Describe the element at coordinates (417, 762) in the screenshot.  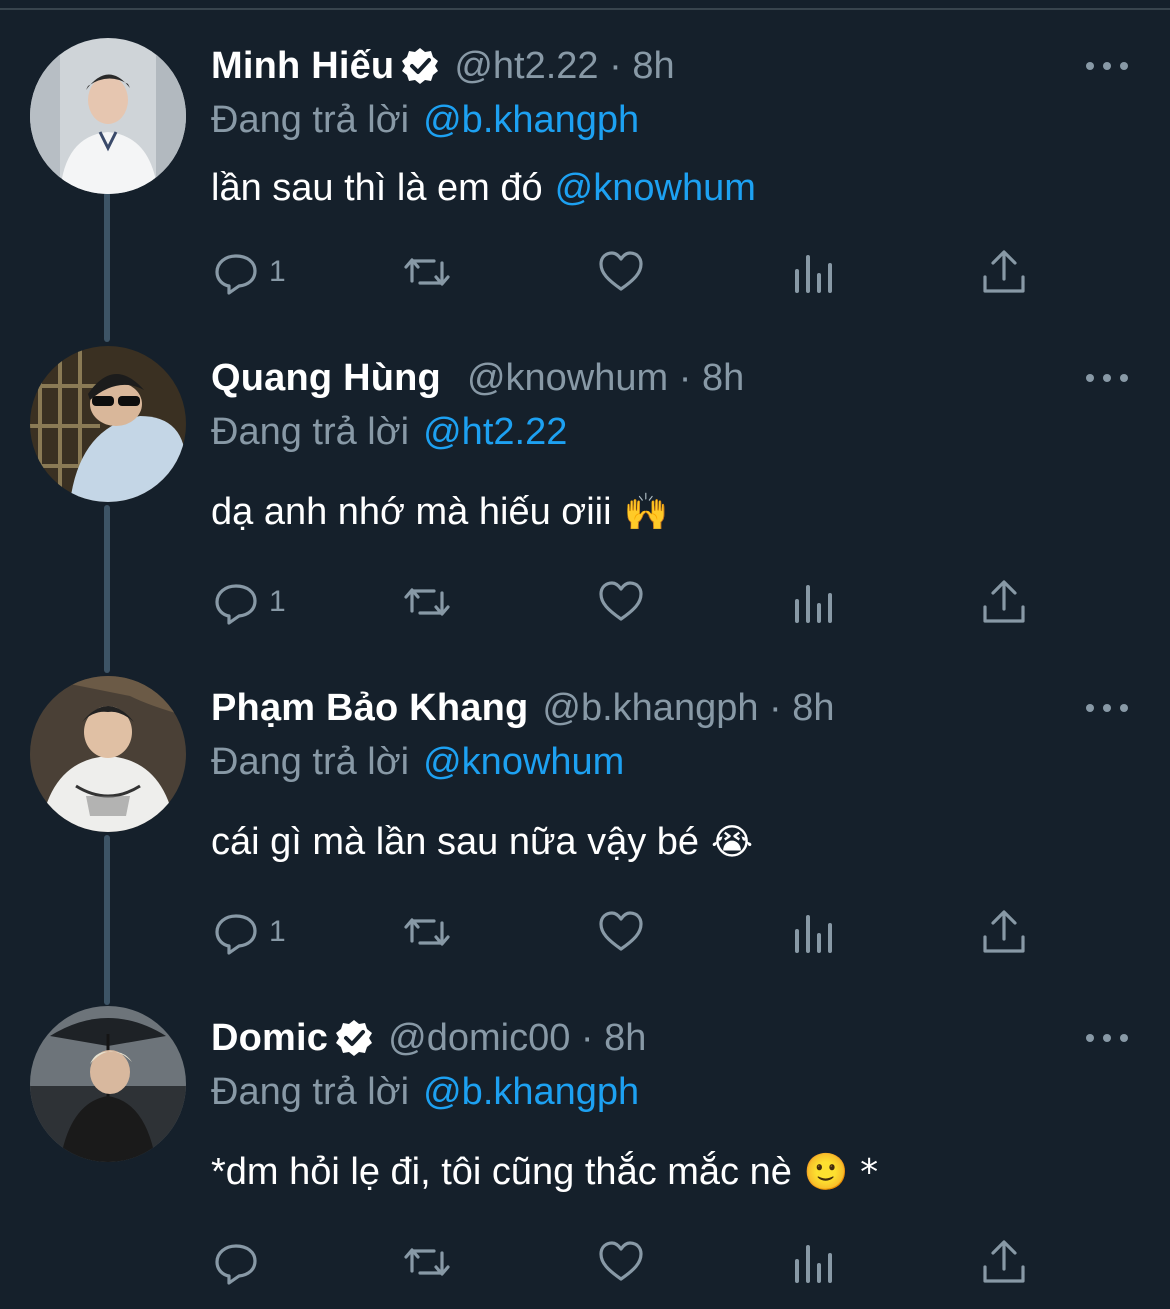
I see `replying-to: Đang trả lời @knowhum` at that location.